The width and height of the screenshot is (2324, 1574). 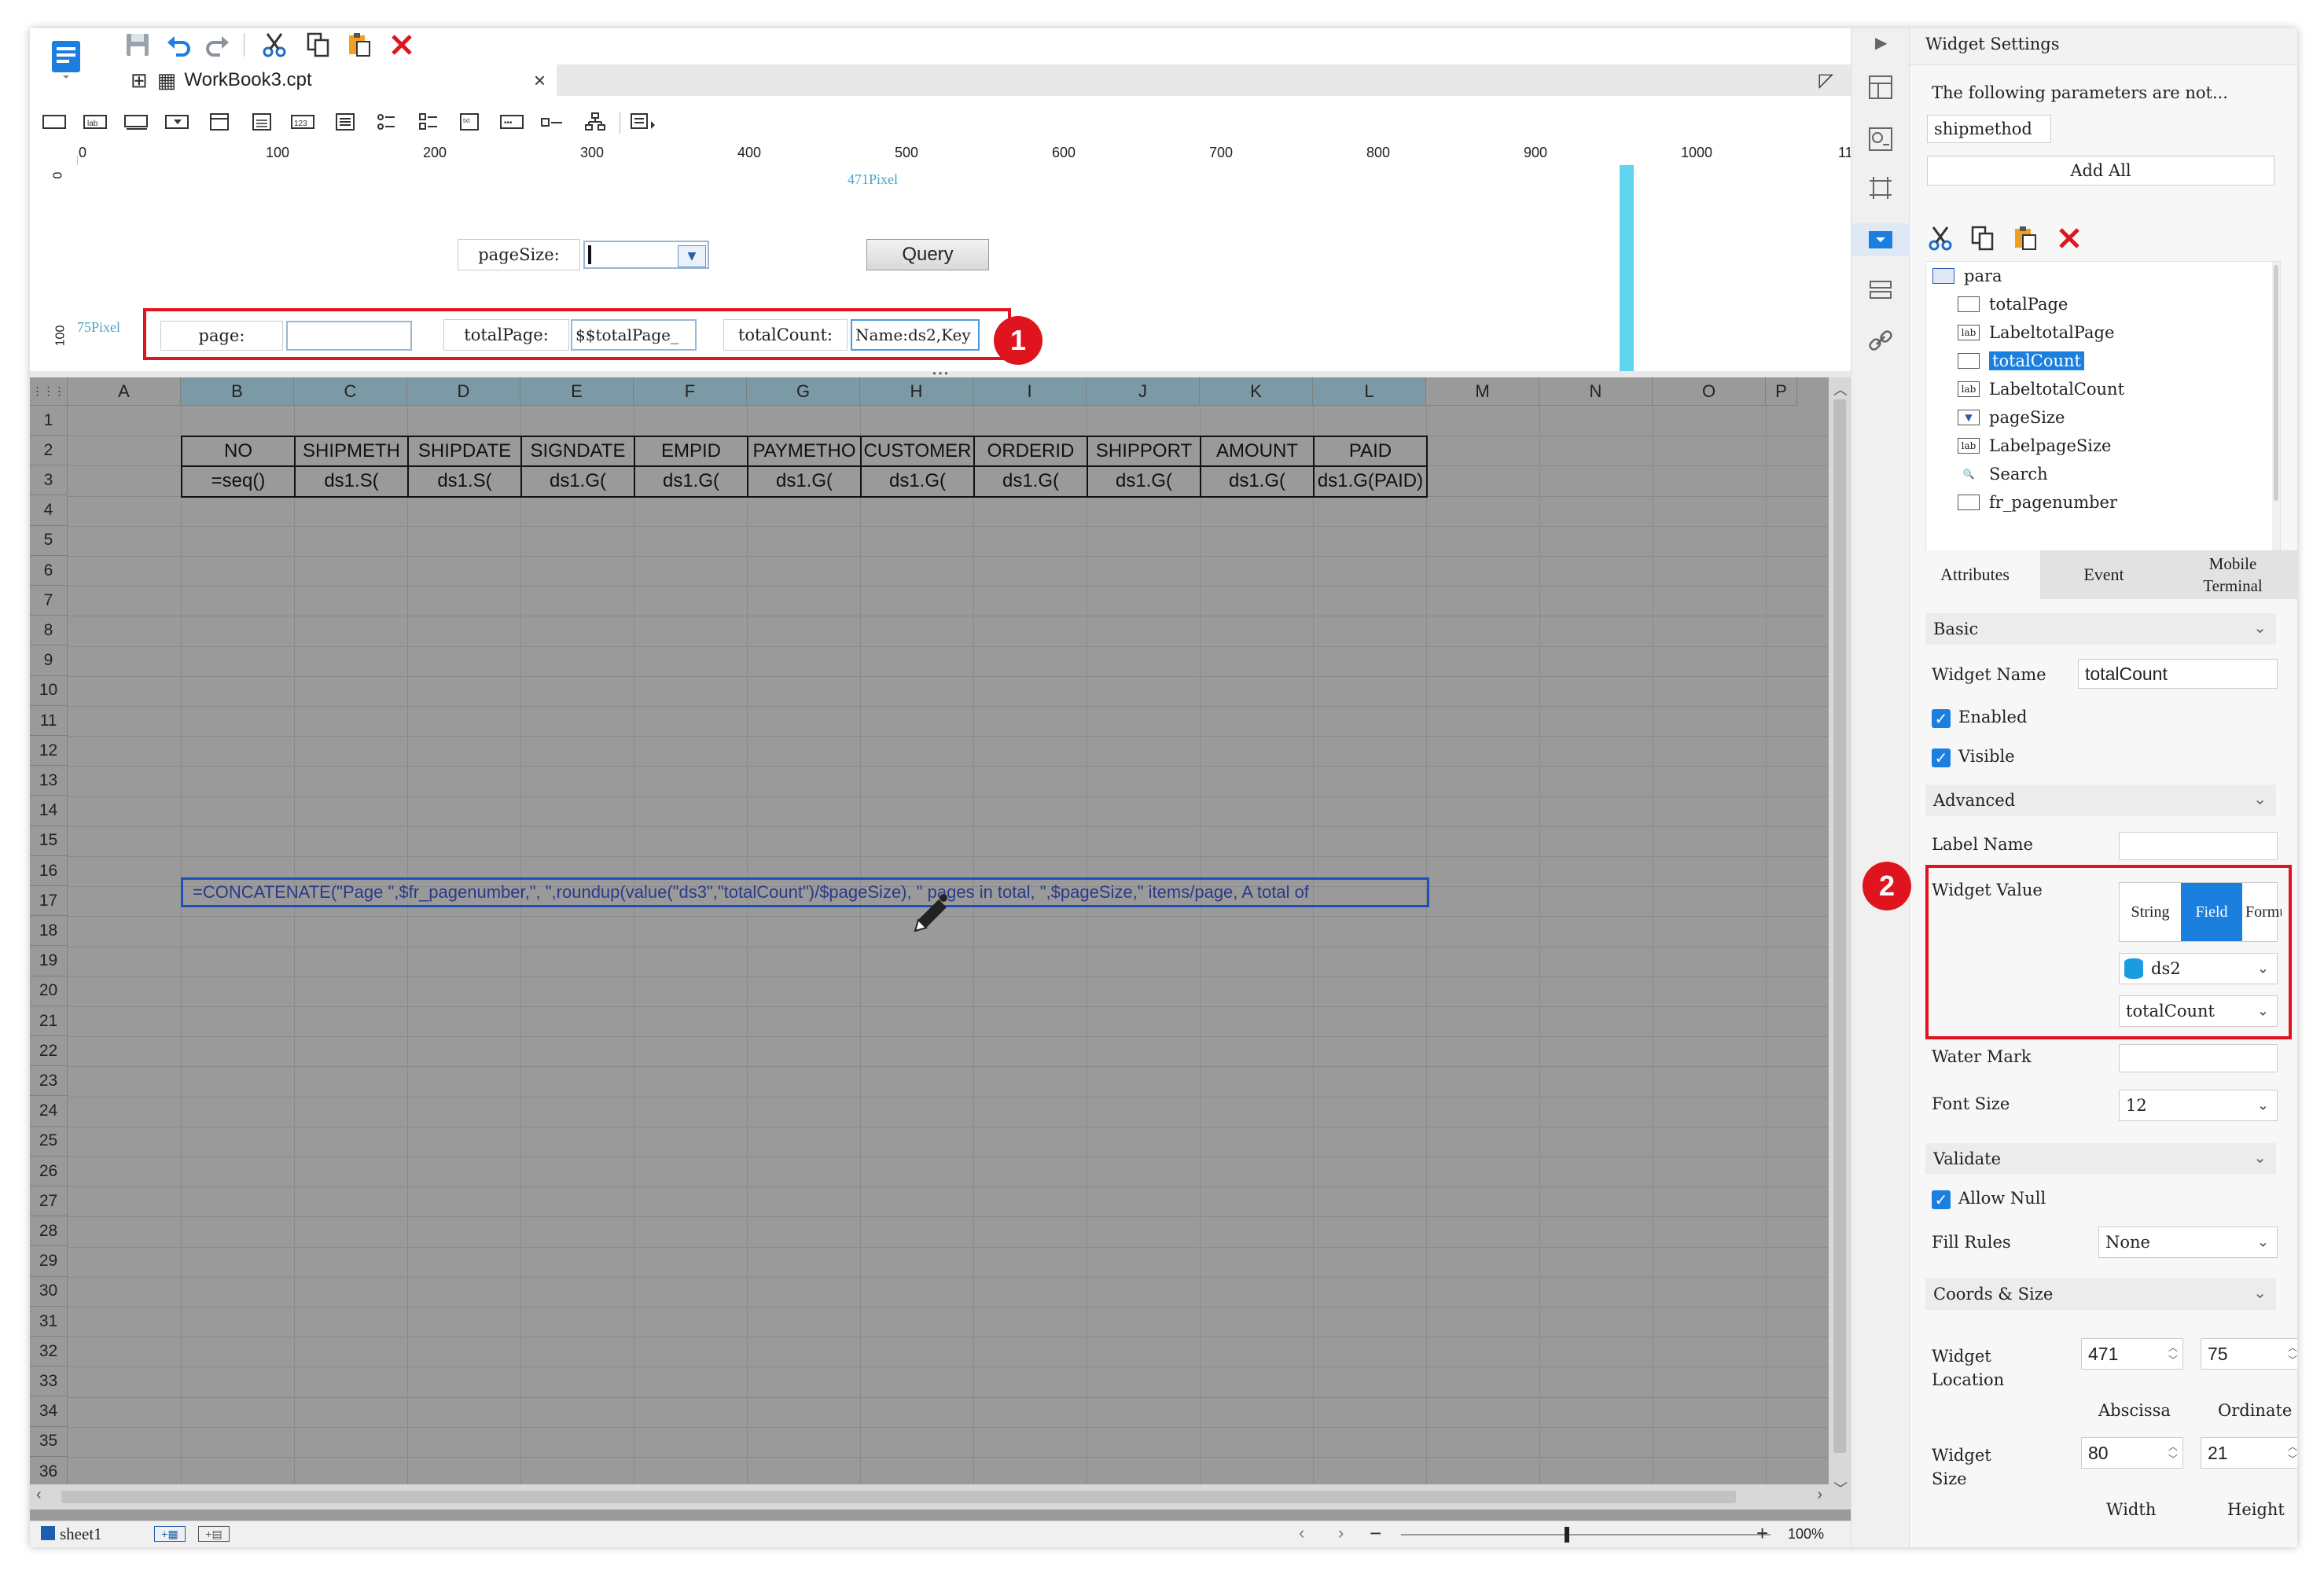 What do you see at coordinates (49, 902) in the screenshot?
I see `row-header: 17` at bounding box center [49, 902].